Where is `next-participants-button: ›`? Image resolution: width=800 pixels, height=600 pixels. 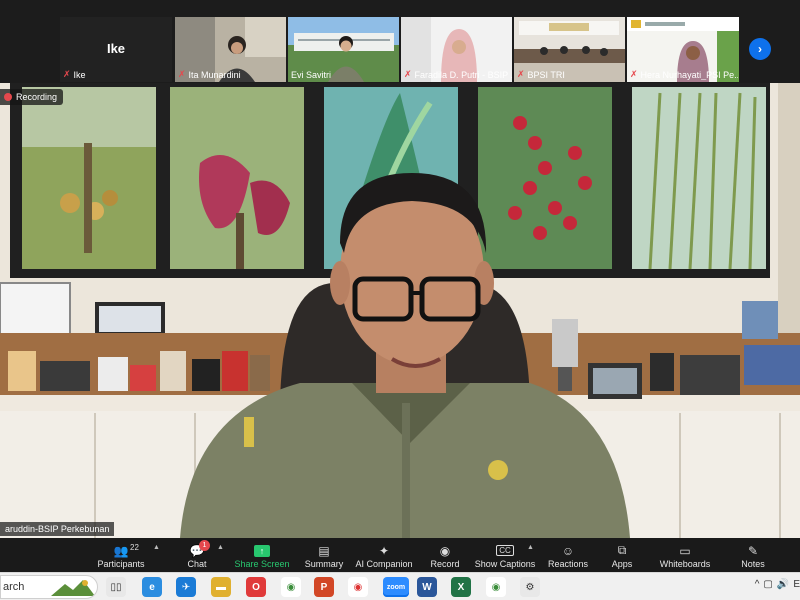 next-participants-button: › is located at coordinates (760, 49).